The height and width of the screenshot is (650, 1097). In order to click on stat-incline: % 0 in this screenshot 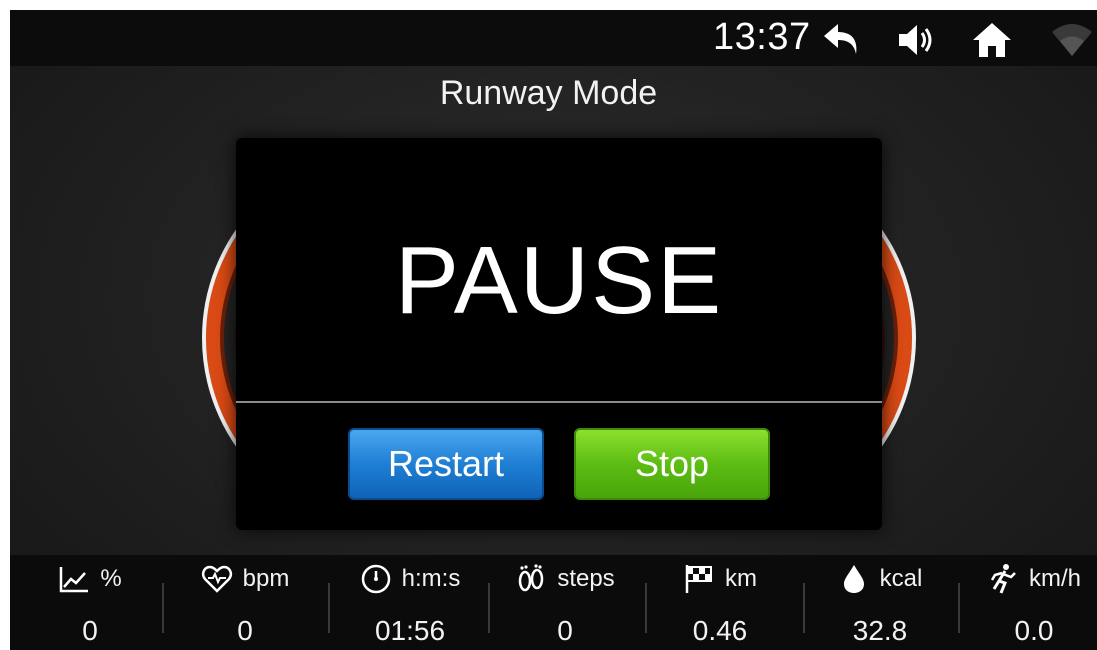, I will do `click(90, 602)`.